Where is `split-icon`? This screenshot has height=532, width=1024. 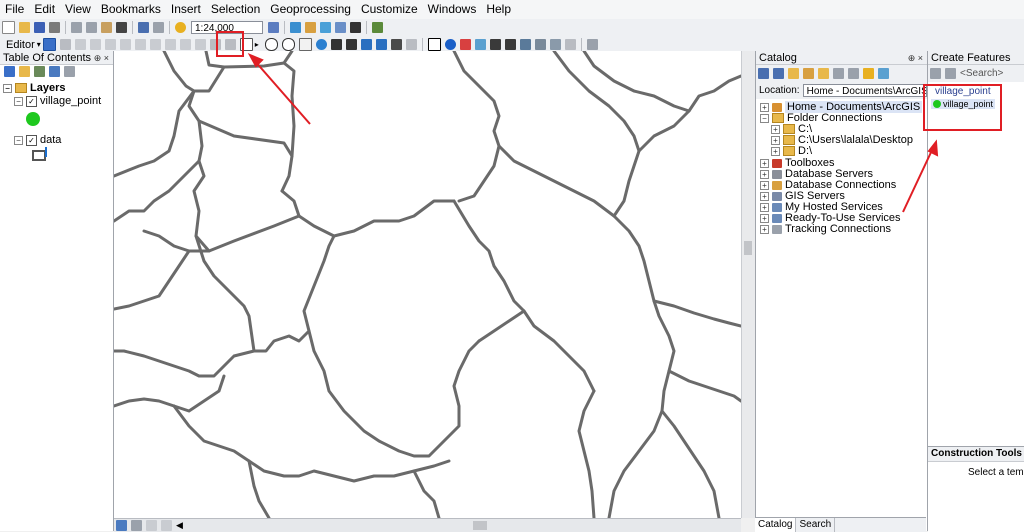
split-icon is located at coordinates (185, 44).